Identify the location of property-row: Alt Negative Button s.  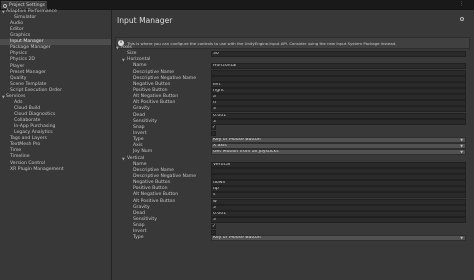
(293, 195).